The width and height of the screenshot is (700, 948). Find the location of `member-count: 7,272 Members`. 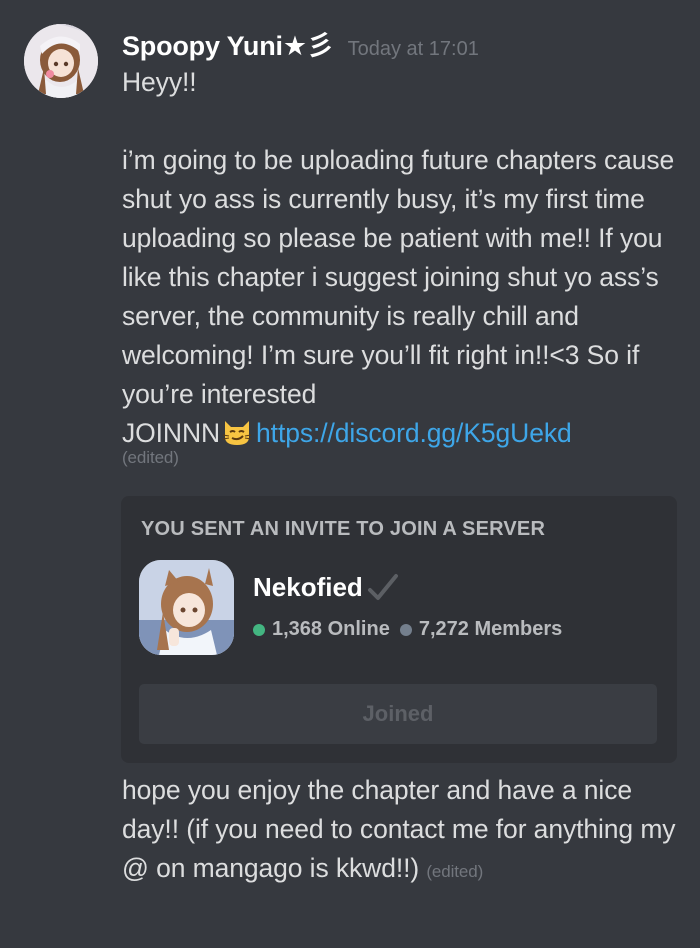

member-count: 7,272 Members is located at coordinates (490, 629).